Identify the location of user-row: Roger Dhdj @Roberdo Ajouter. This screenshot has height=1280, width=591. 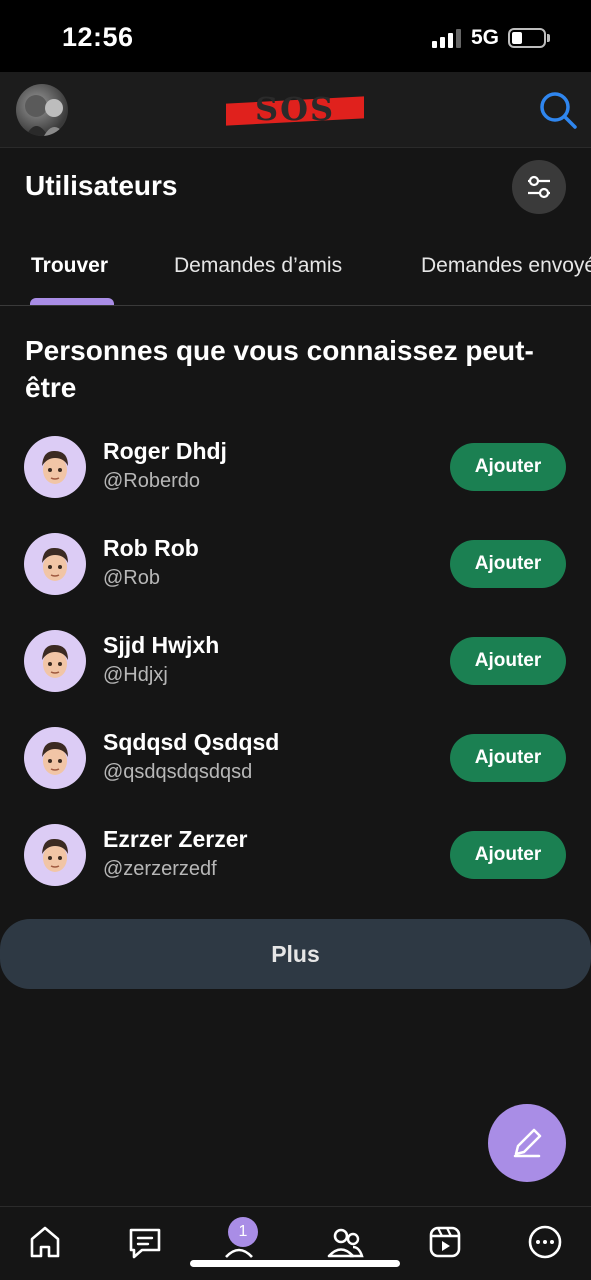
(295, 476).